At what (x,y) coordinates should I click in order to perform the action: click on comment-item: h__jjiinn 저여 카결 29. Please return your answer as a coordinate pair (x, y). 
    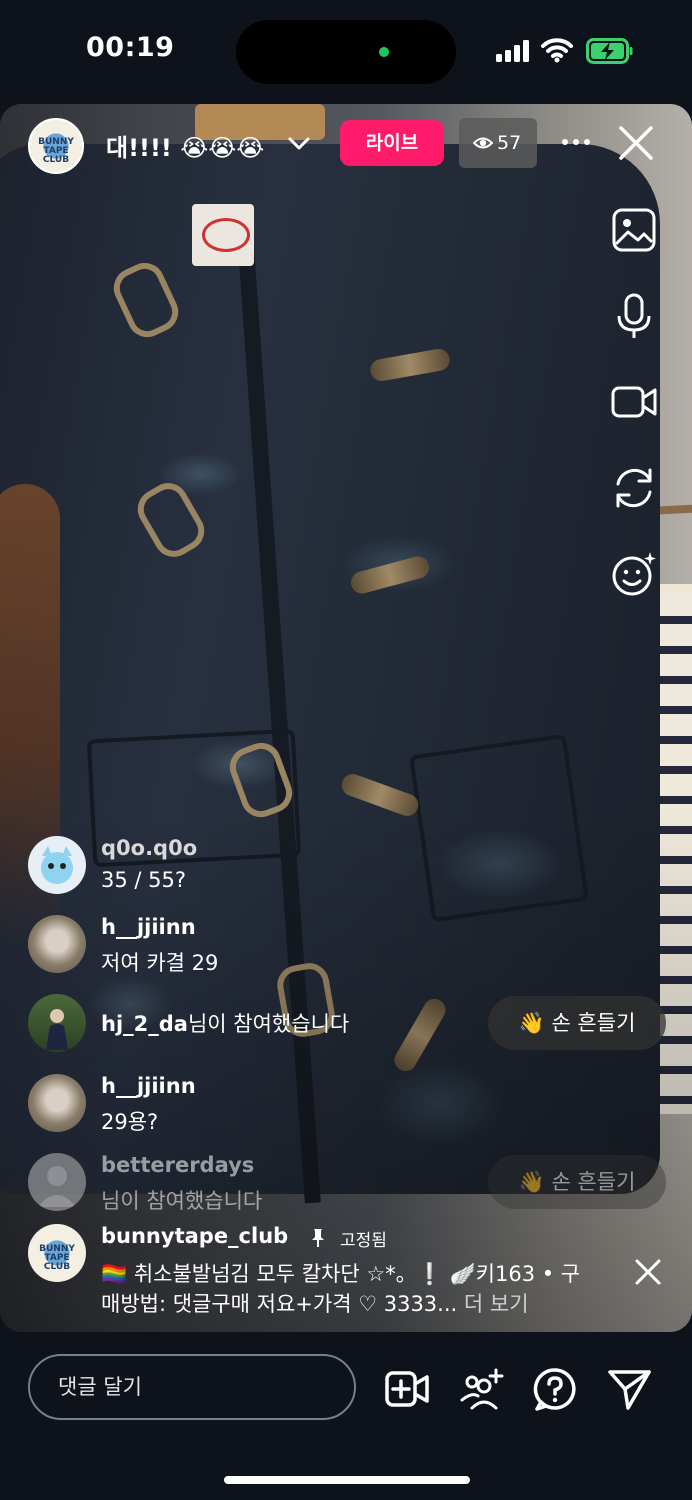
    Looking at the image, I should click on (353, 945).